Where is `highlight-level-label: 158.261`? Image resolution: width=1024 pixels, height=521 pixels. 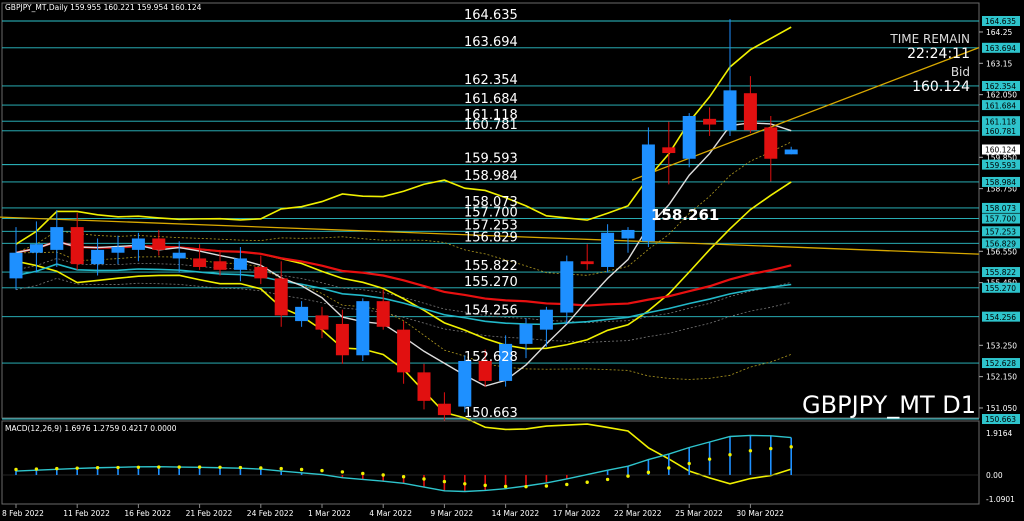
highlight-level-label: 158.261 is located at coordinates (685, 215).